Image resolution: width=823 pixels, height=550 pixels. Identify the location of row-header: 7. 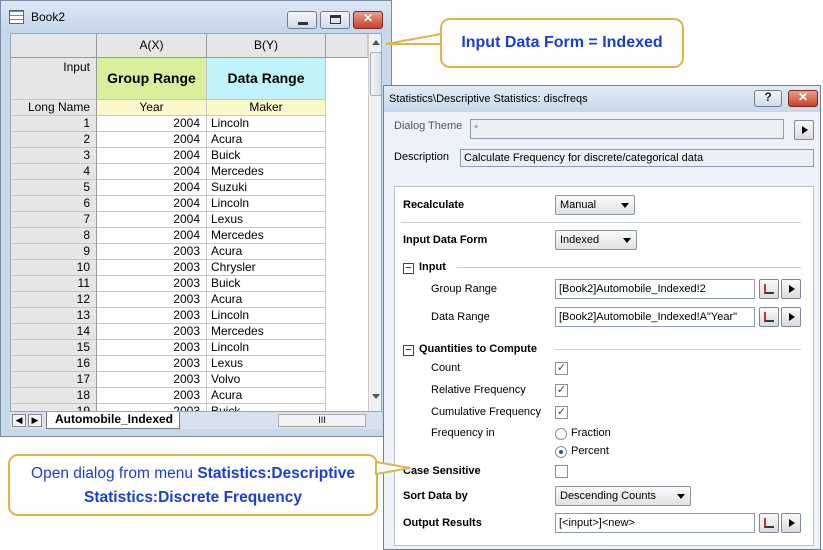
(54, 220).